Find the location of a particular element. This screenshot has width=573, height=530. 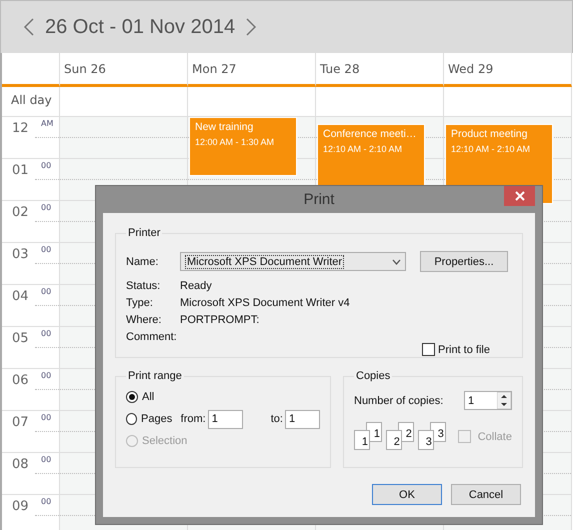

printer-dropdown: Microsoft XPS Document Writer is located at coordinates (293, 261).